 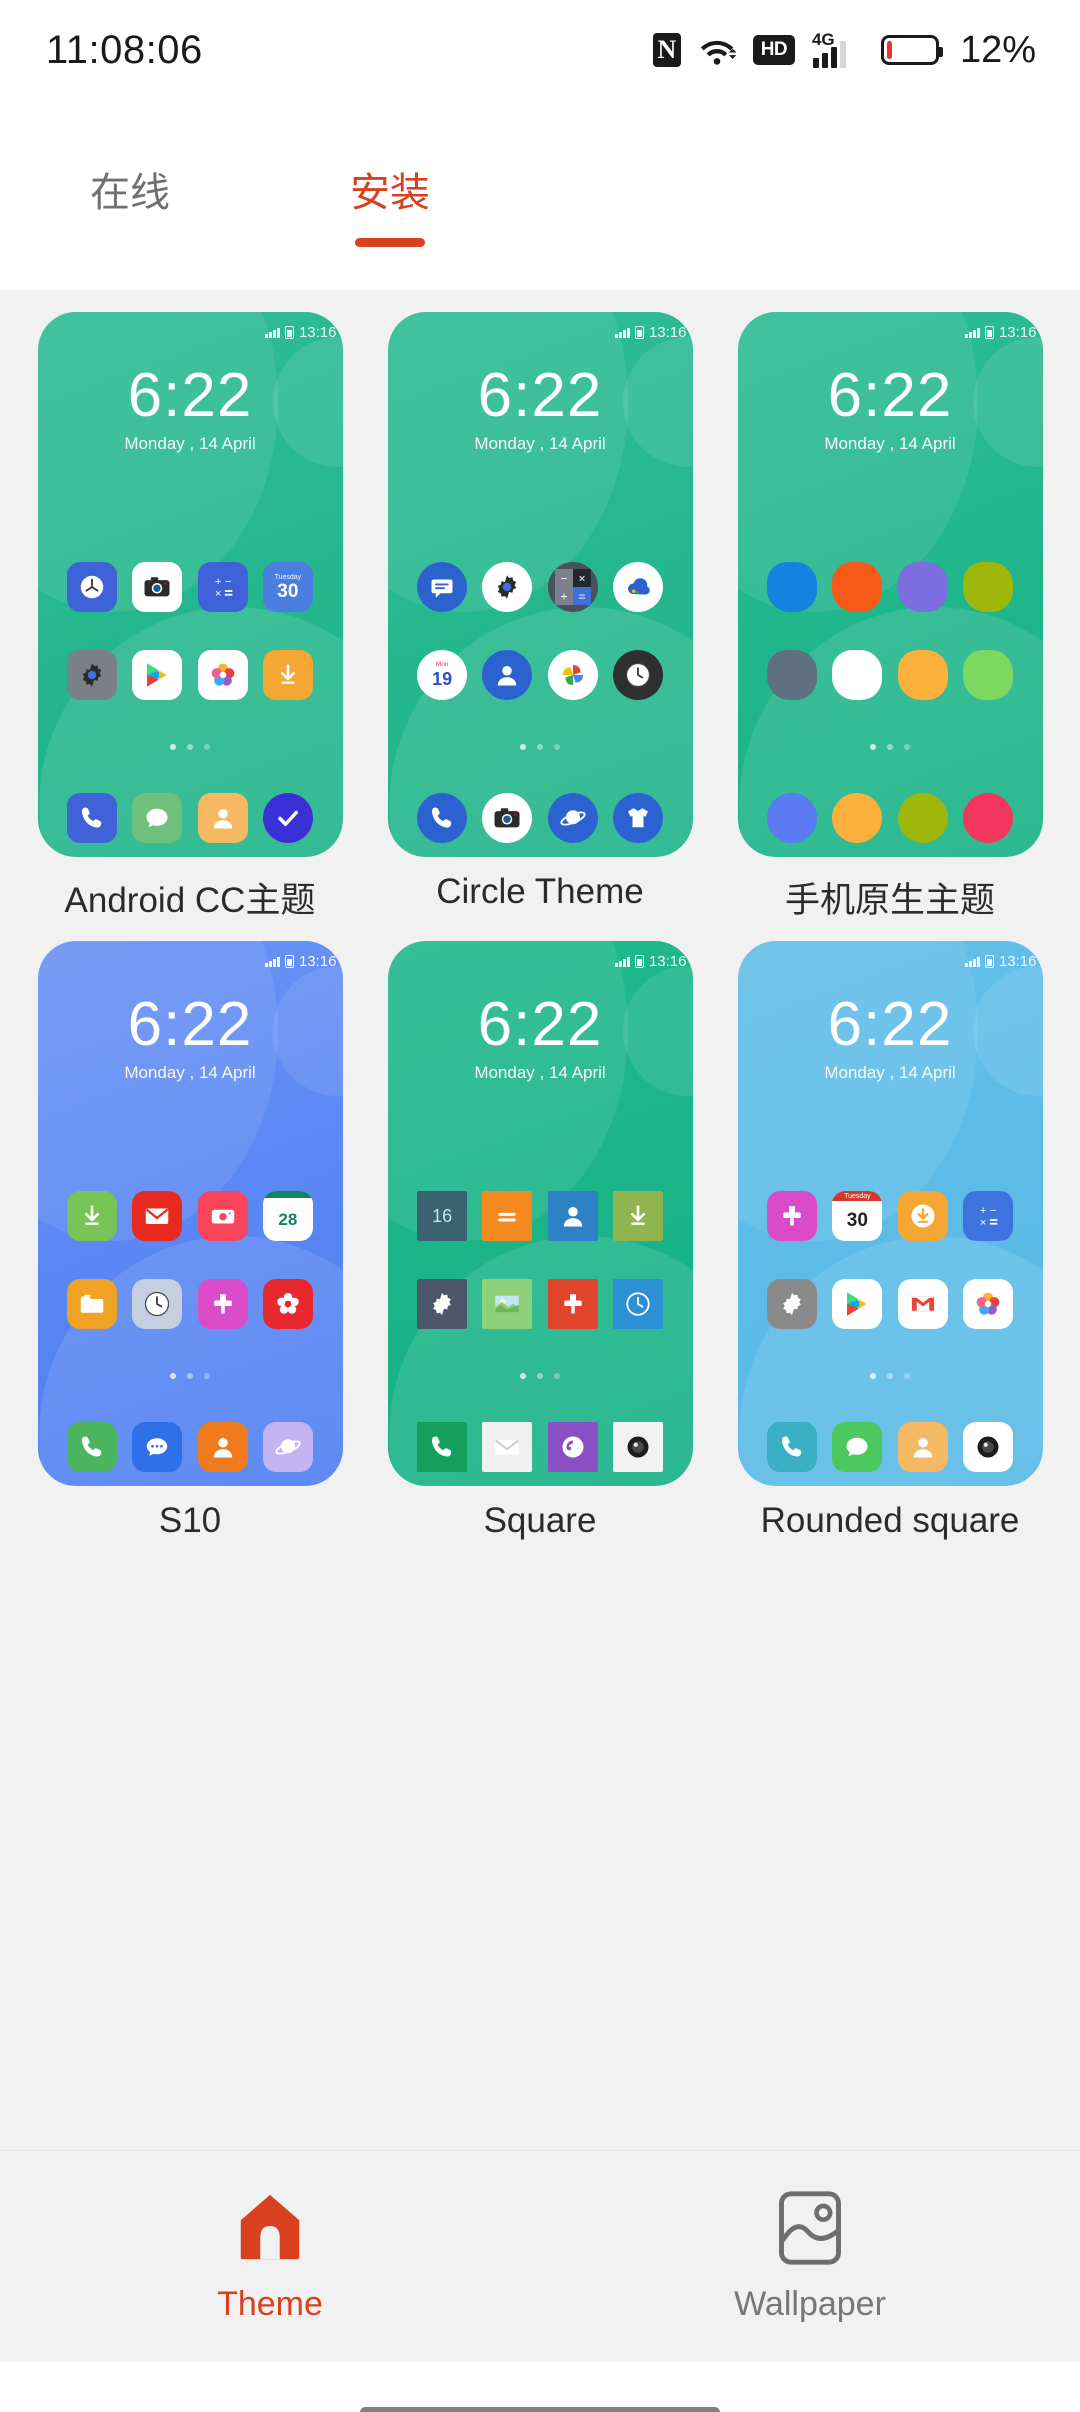 I want to click on app-icon-amber, so click(x=922, y=675).